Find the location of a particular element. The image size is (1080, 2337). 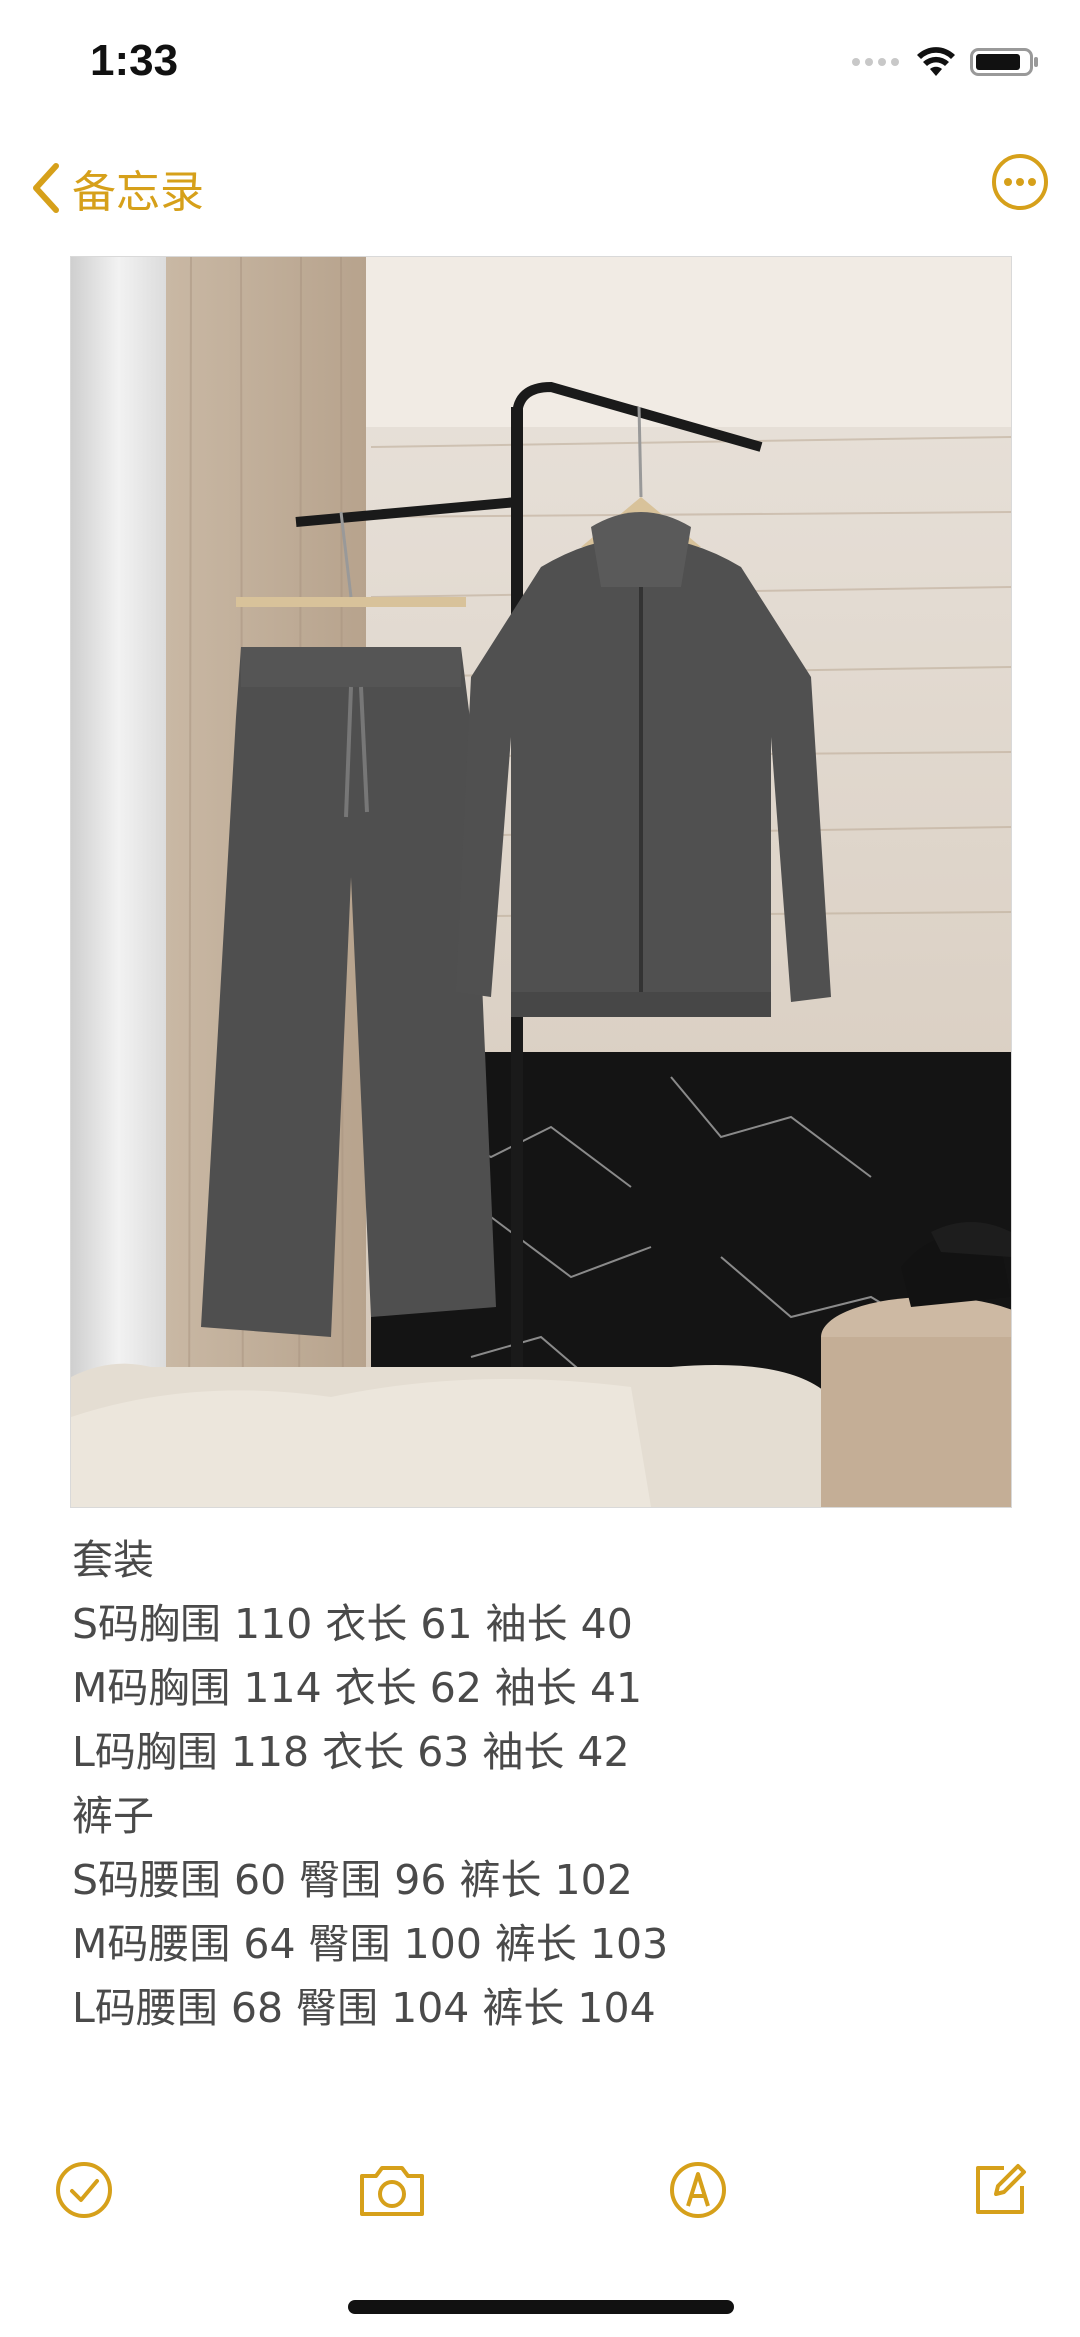

nav-bar: 备忘录 is located at coordinates (540, 185).